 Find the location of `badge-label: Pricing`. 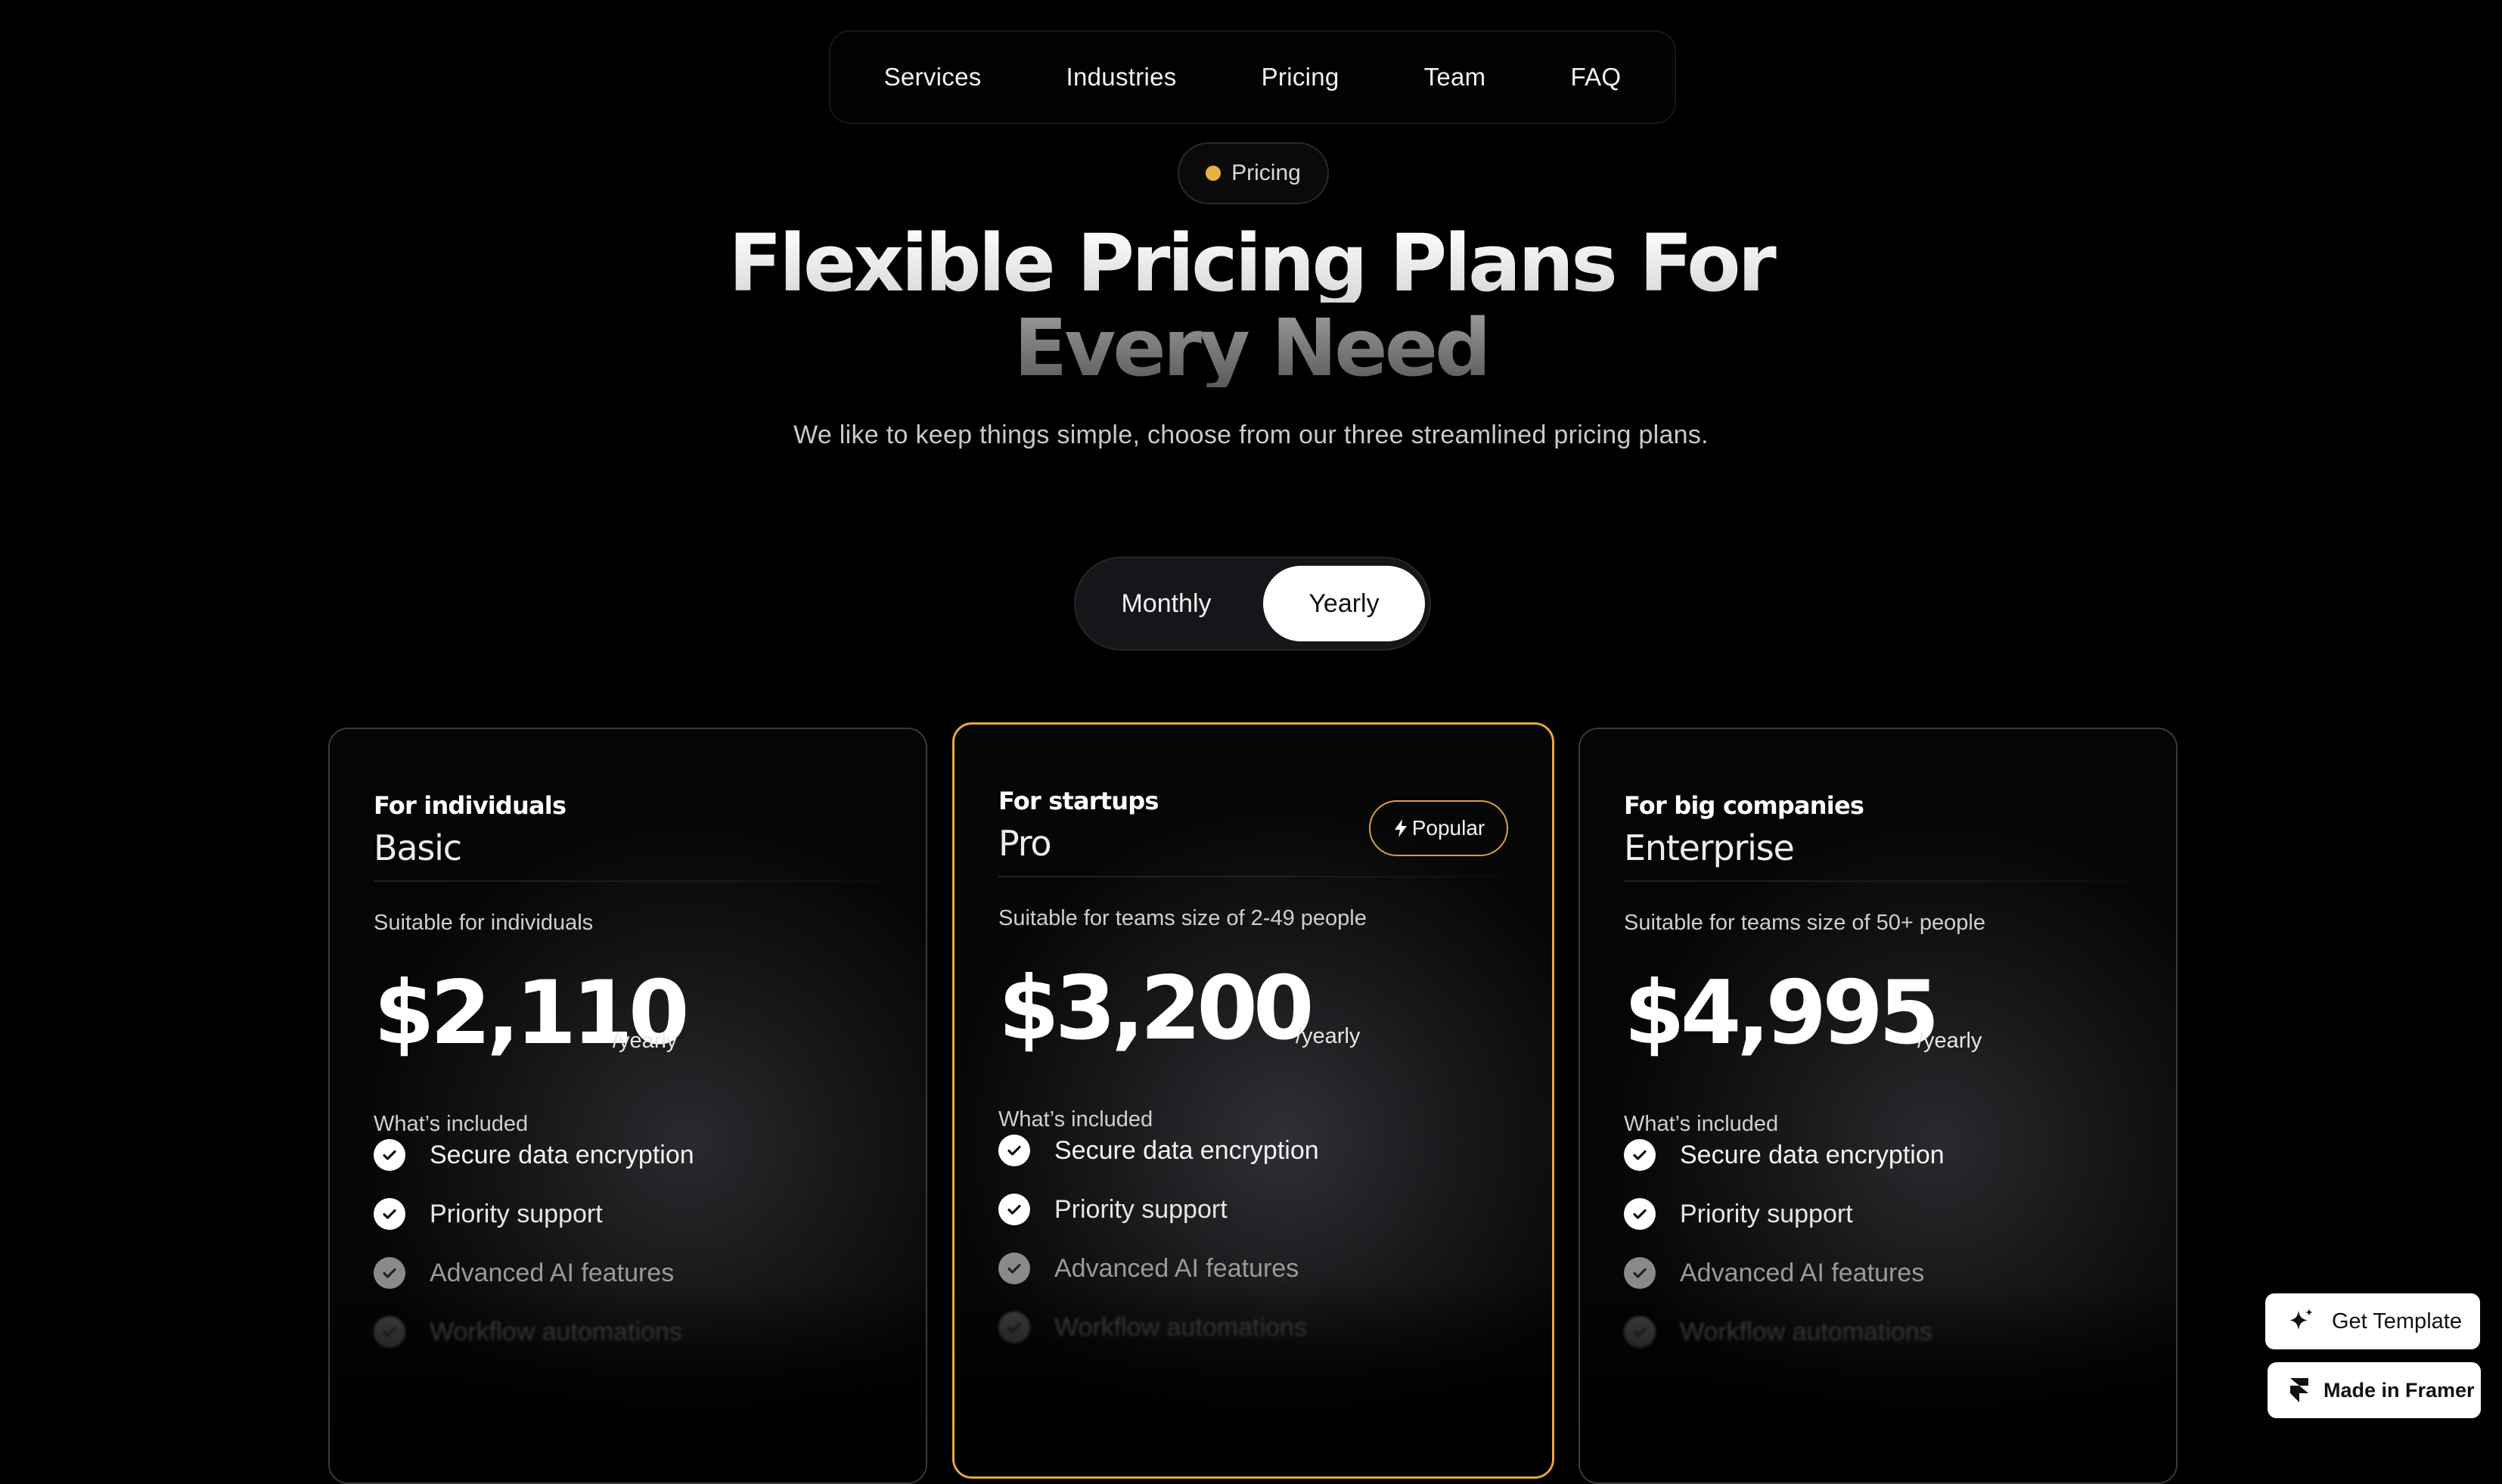

badge-label: Pricing is located at coordinates (1266, 172).